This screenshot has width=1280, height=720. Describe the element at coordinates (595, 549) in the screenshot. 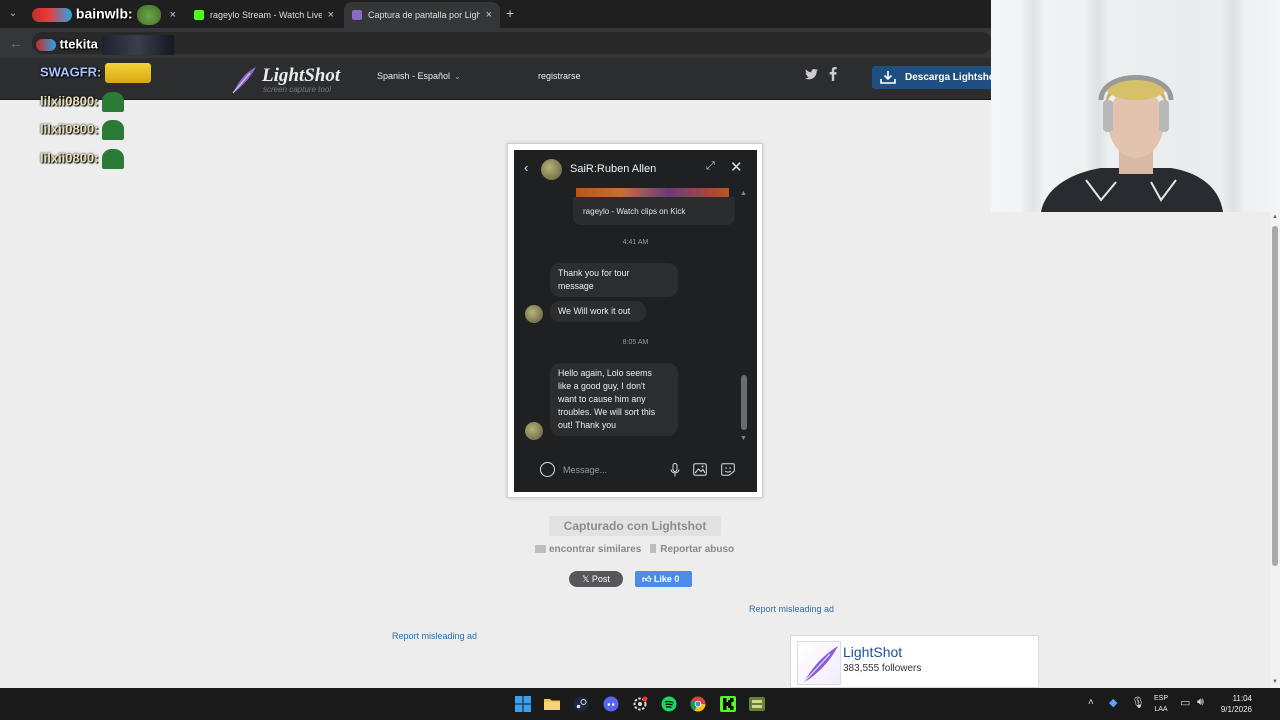

I see `find-similar-link: encontrar similares` at that location.